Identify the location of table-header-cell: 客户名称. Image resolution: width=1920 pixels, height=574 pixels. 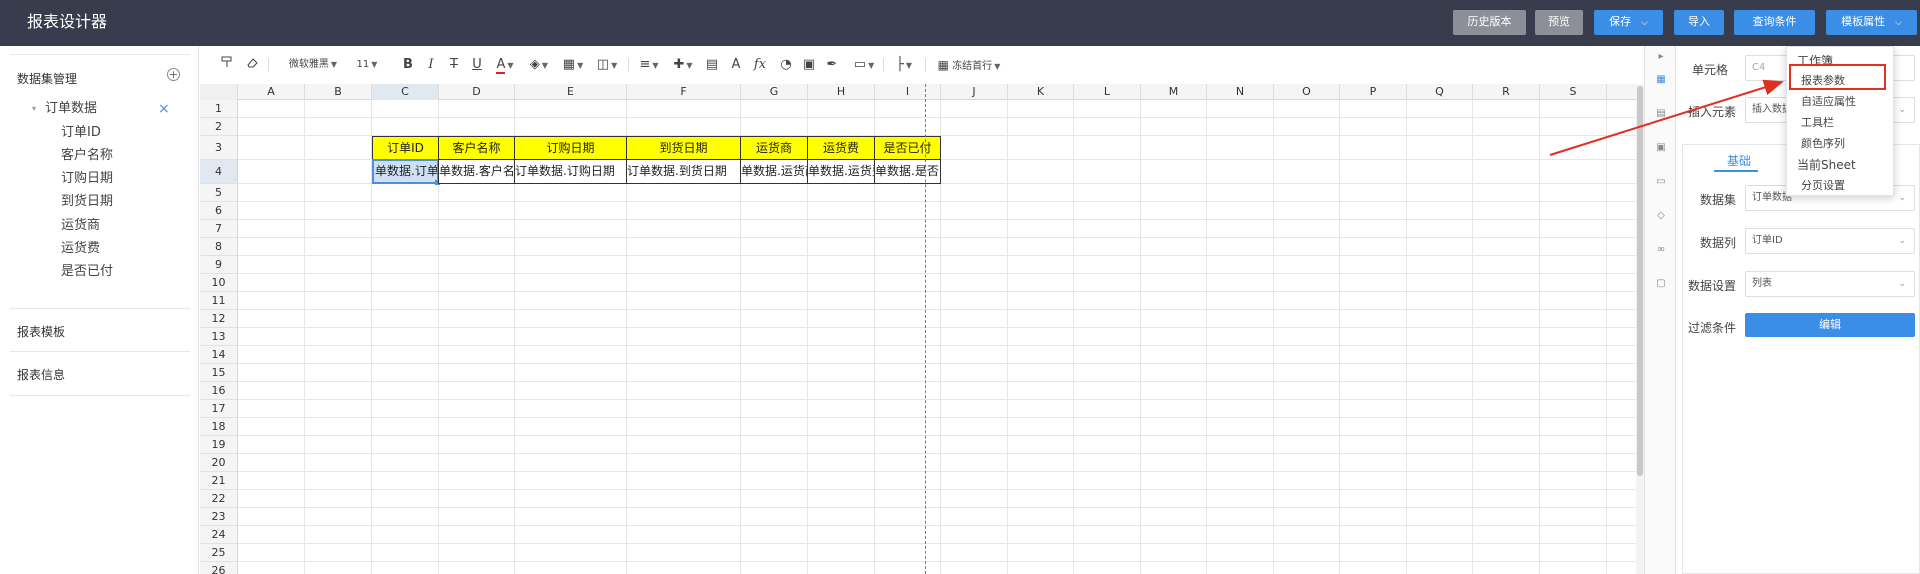
(476, 148).